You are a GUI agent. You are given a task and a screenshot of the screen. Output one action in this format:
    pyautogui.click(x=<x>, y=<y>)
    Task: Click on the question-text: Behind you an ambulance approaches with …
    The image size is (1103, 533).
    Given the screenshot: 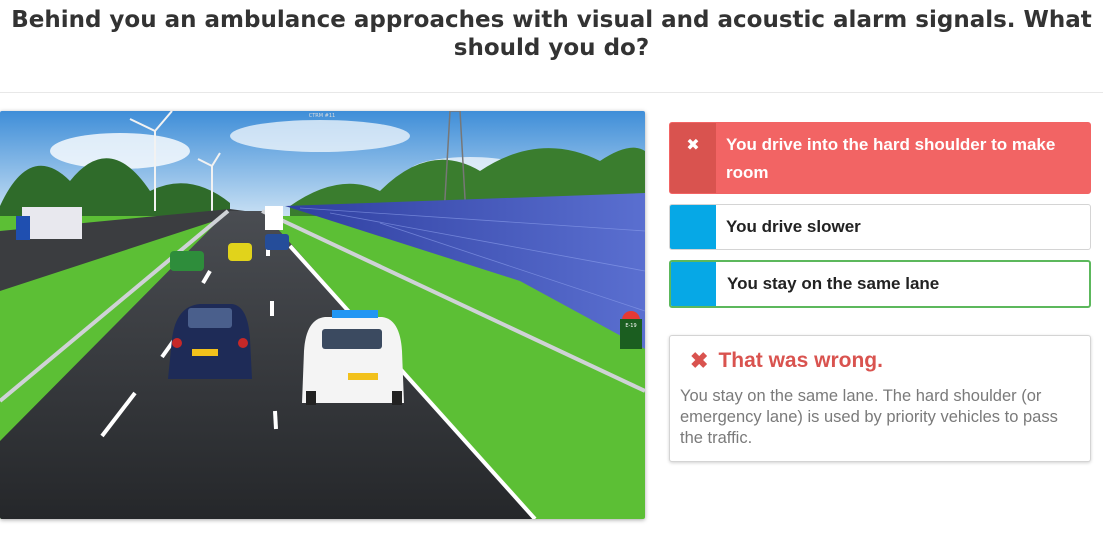 What is the action you would take?
    pyautogui.click(x=551, y=34)
    